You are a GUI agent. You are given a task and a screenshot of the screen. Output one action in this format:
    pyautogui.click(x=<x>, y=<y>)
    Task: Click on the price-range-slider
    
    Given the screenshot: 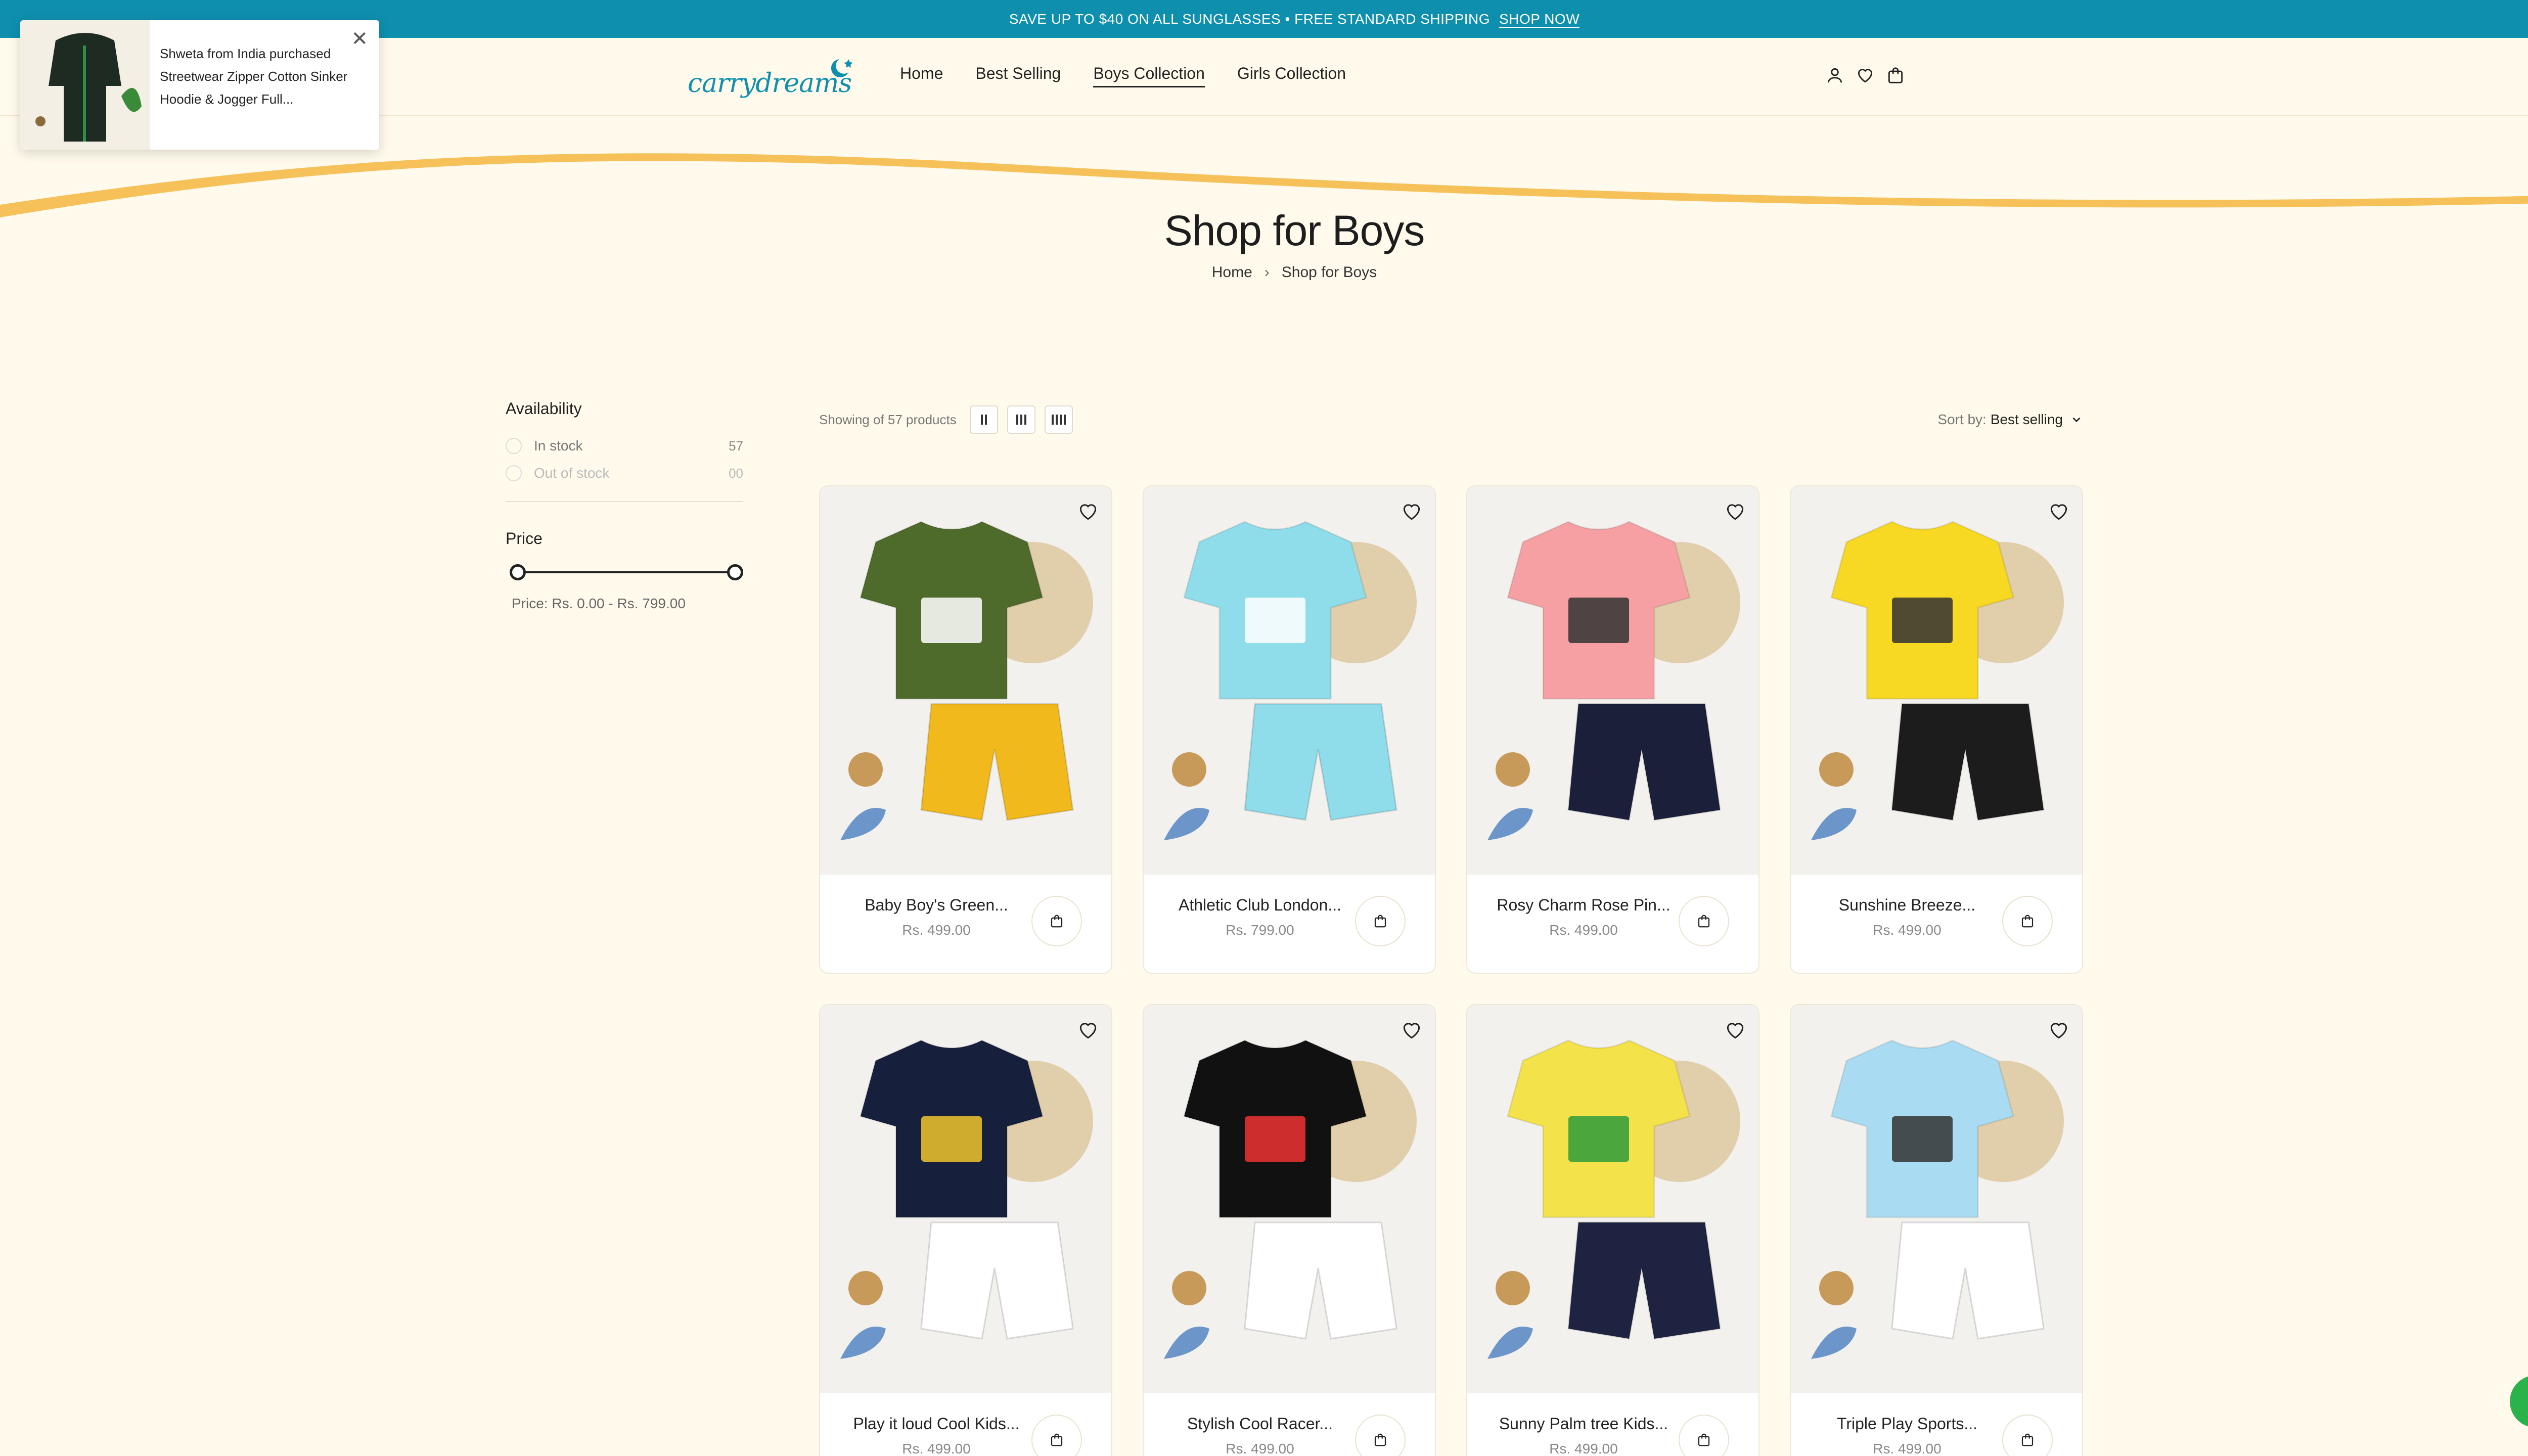 What is the action you would take?
    pyautogui.click(x=625, y=572)
    